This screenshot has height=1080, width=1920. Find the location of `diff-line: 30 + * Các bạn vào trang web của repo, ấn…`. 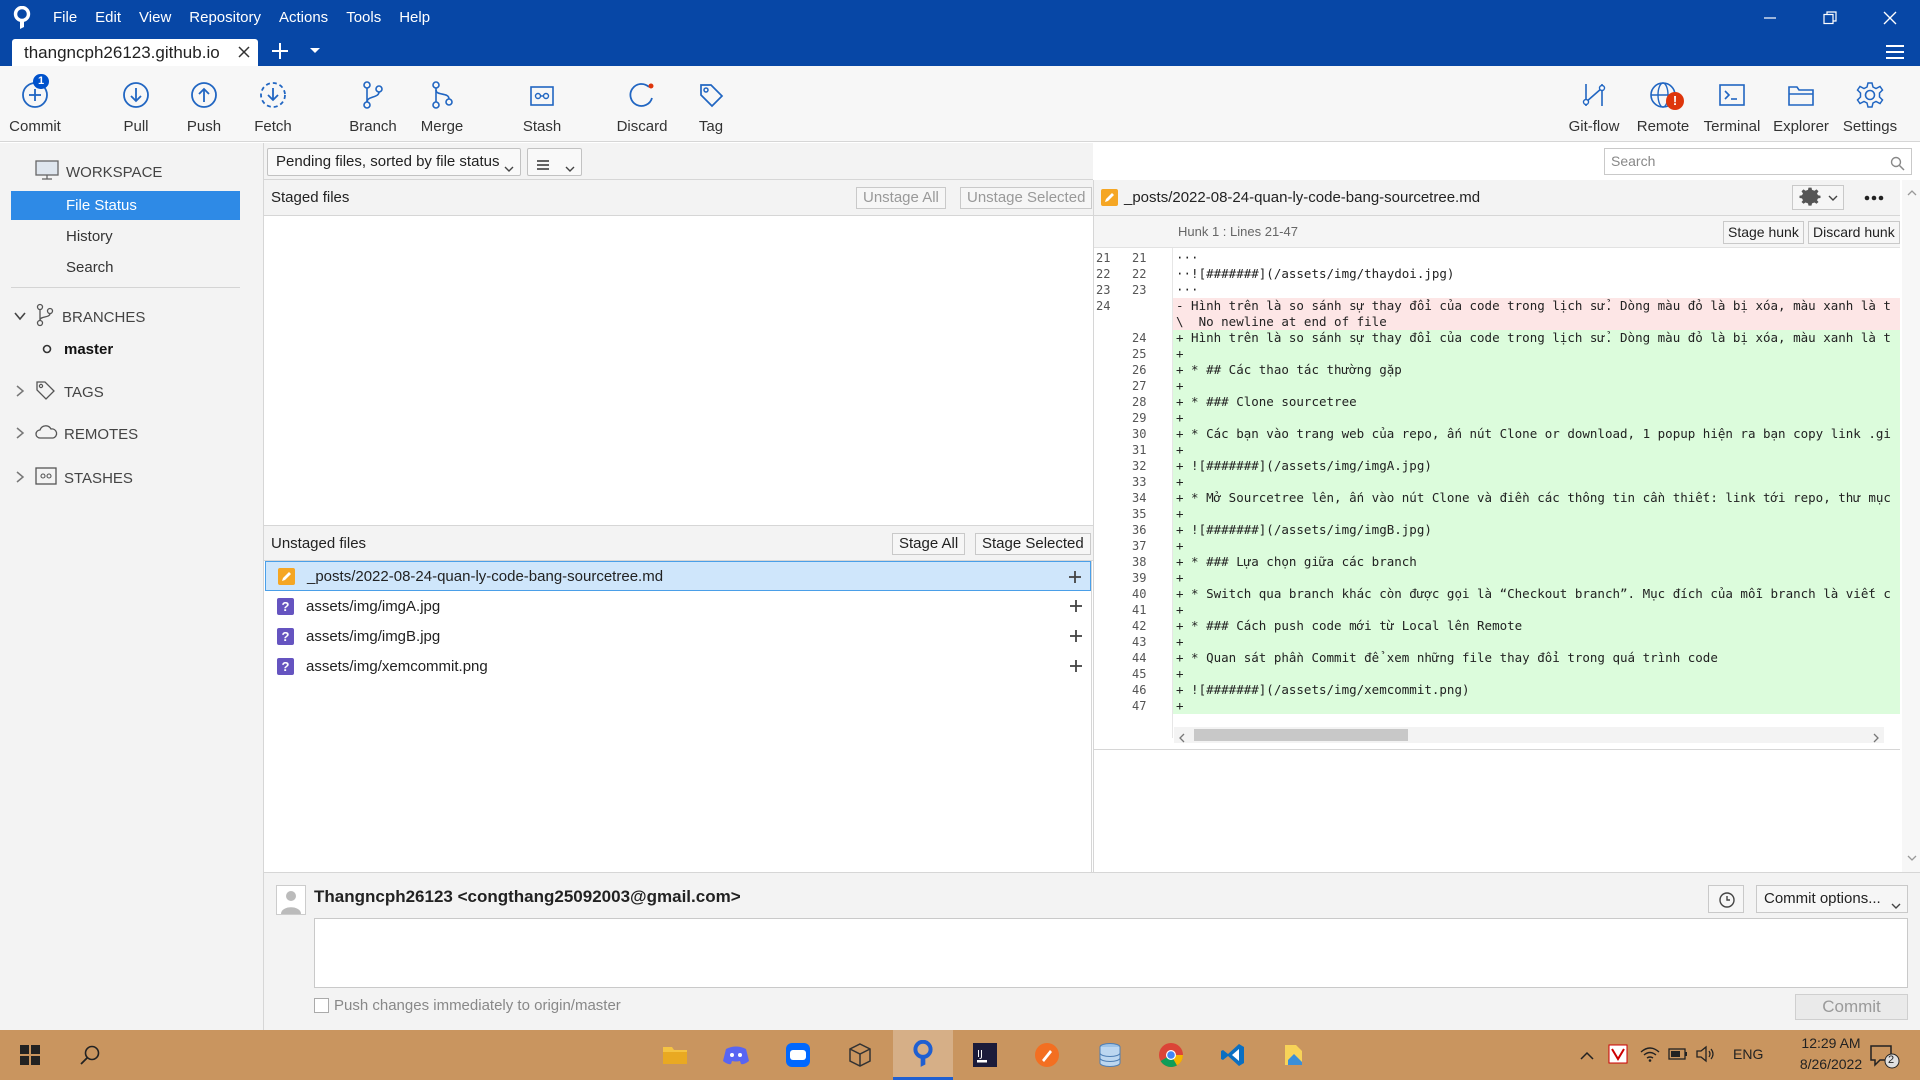

diff-line: 30 + * Các bạn vào trang web của repo, ấn… is located at coordinates (1497, 434).